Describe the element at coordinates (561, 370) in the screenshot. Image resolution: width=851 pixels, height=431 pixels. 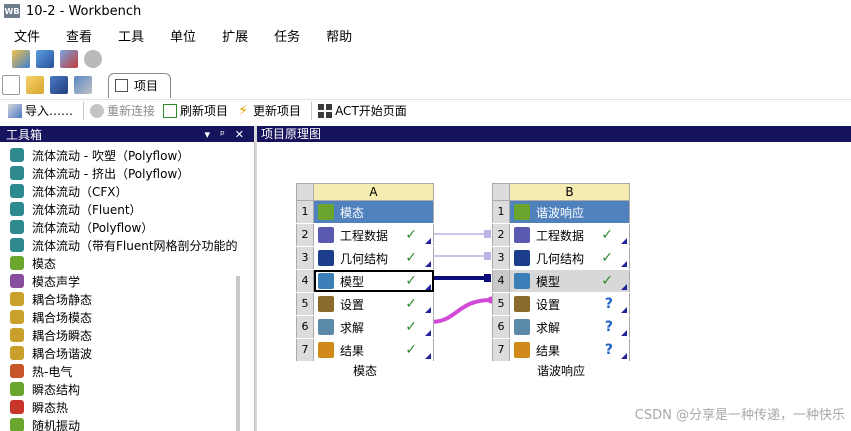
I see `system-name-label: 谐波响应` at that location.